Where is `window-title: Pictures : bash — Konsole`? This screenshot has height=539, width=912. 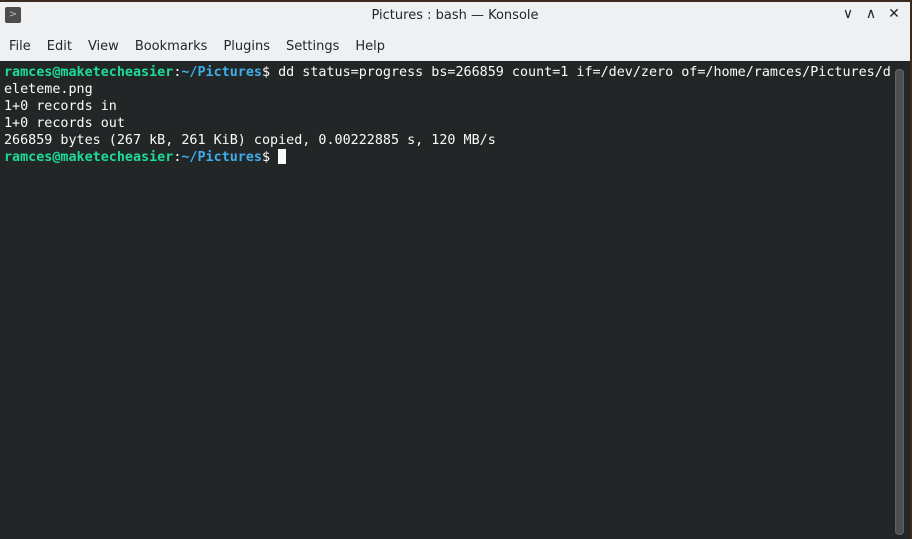 window-title: Pictures : bash — Konsole is located at coordinates (455, 15).